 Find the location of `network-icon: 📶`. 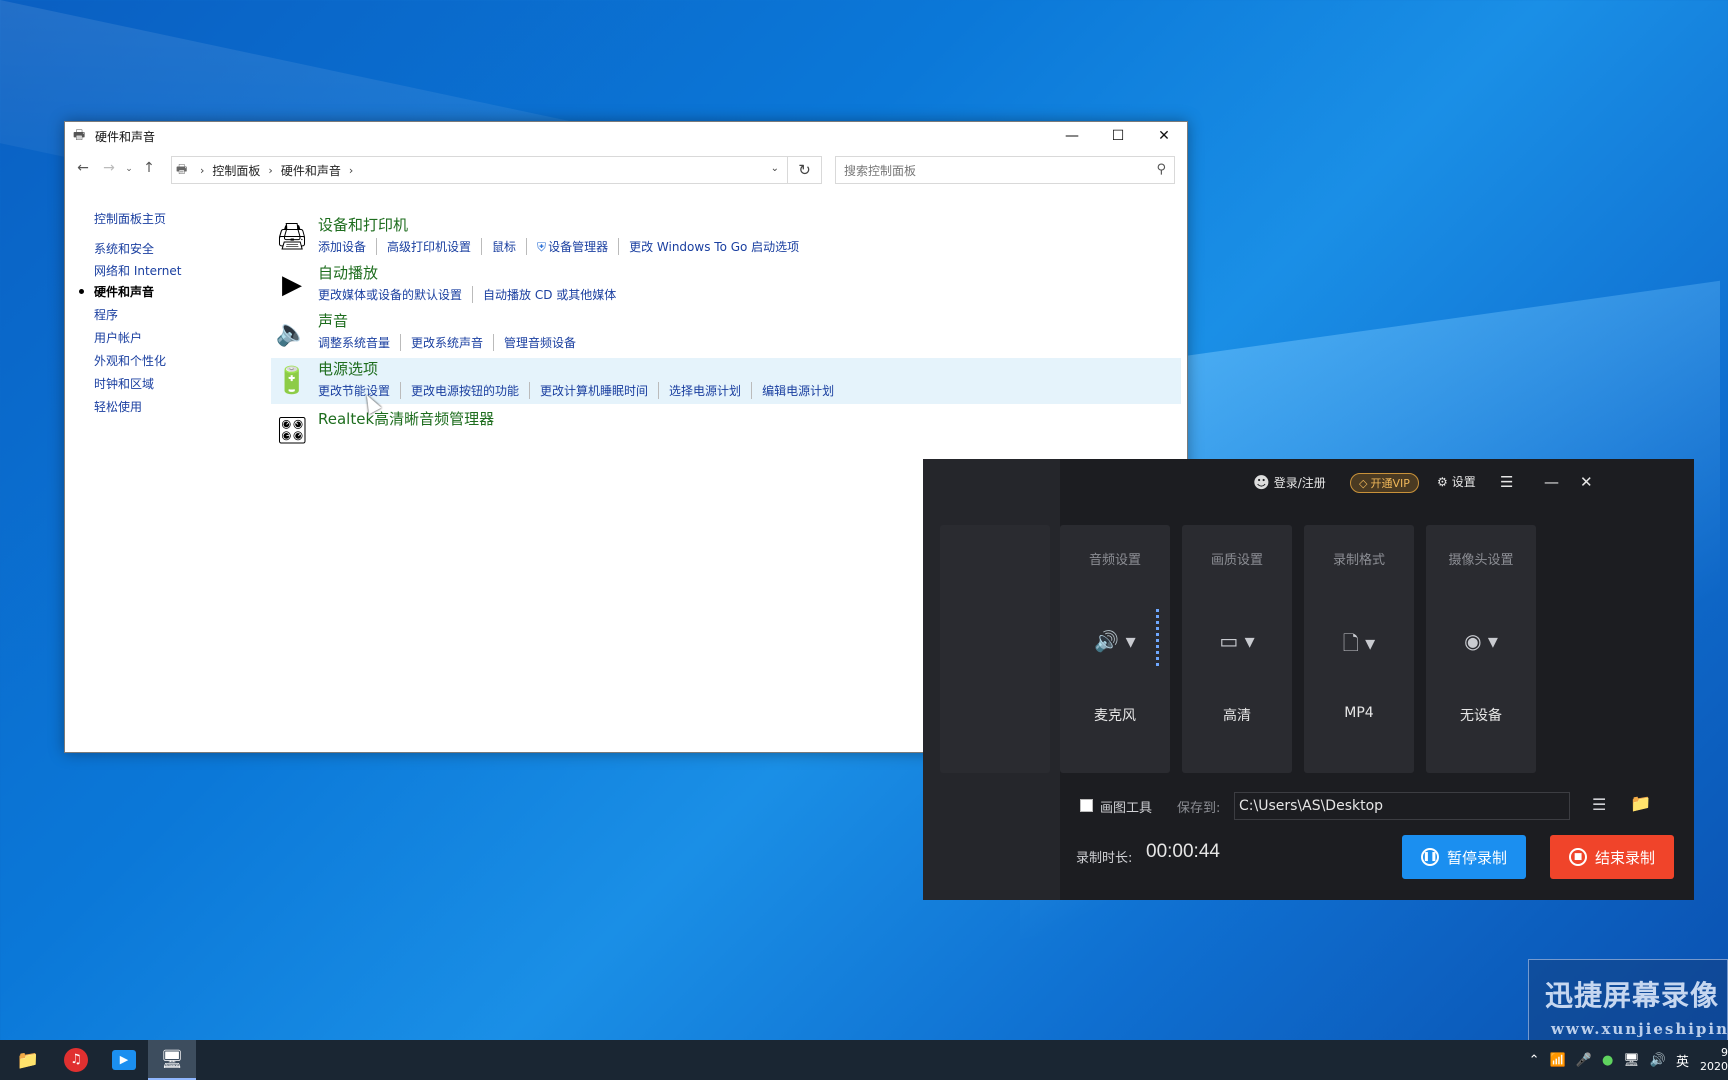

network-icon: 📶 is located at coordinates (1558, 1060).